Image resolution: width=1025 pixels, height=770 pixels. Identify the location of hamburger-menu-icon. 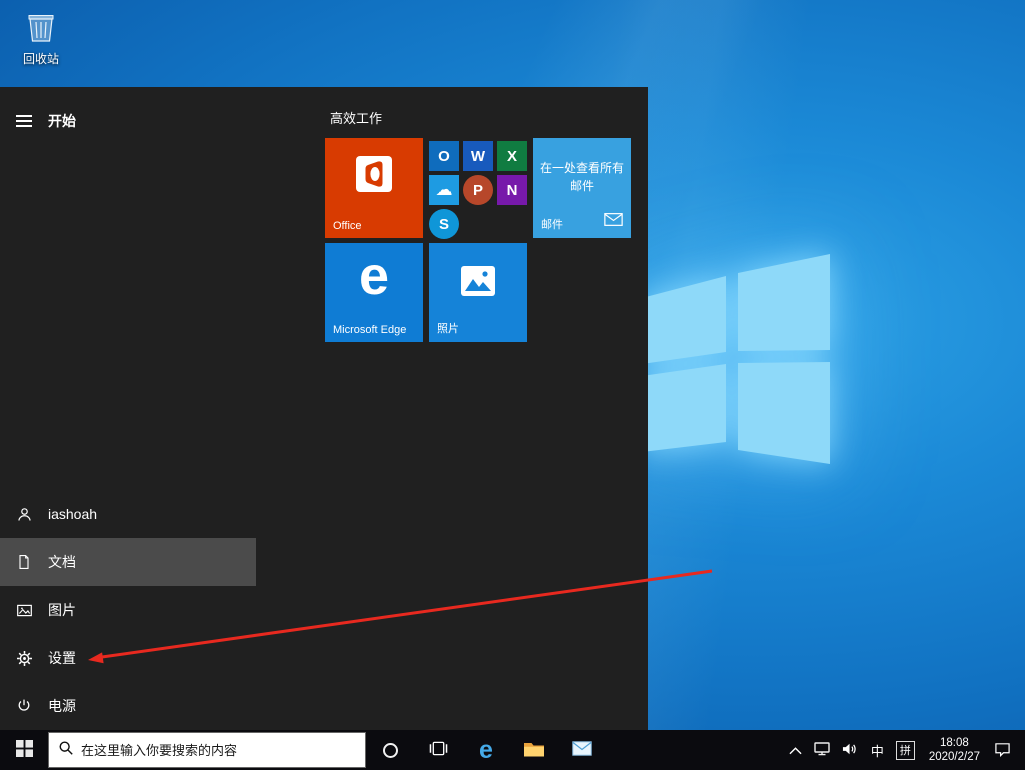
(24, 121).